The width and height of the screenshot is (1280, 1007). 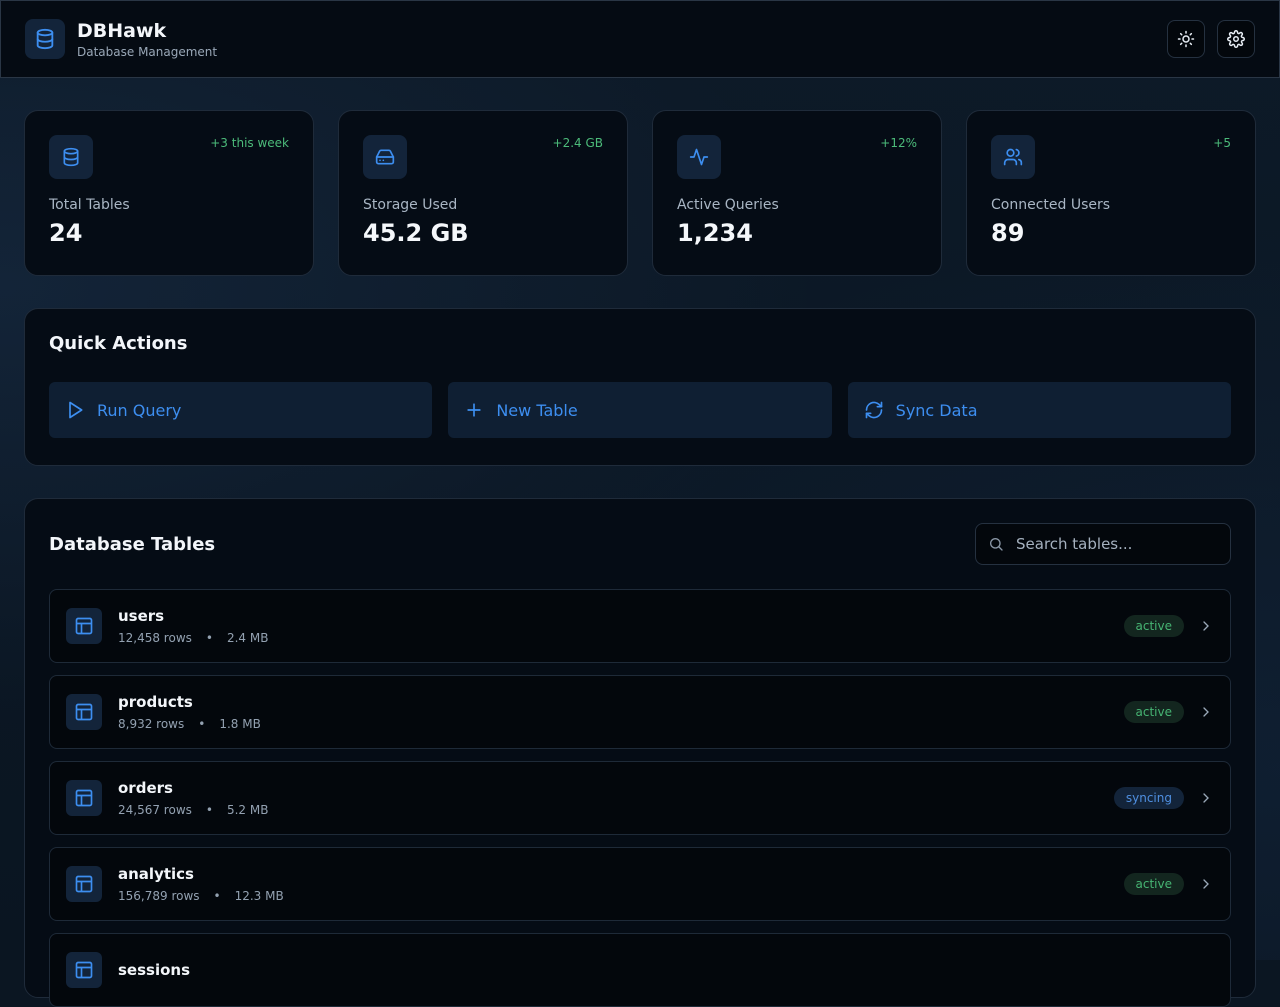 I want to click on status-badge: syncing, so click(x=1148, y=798).